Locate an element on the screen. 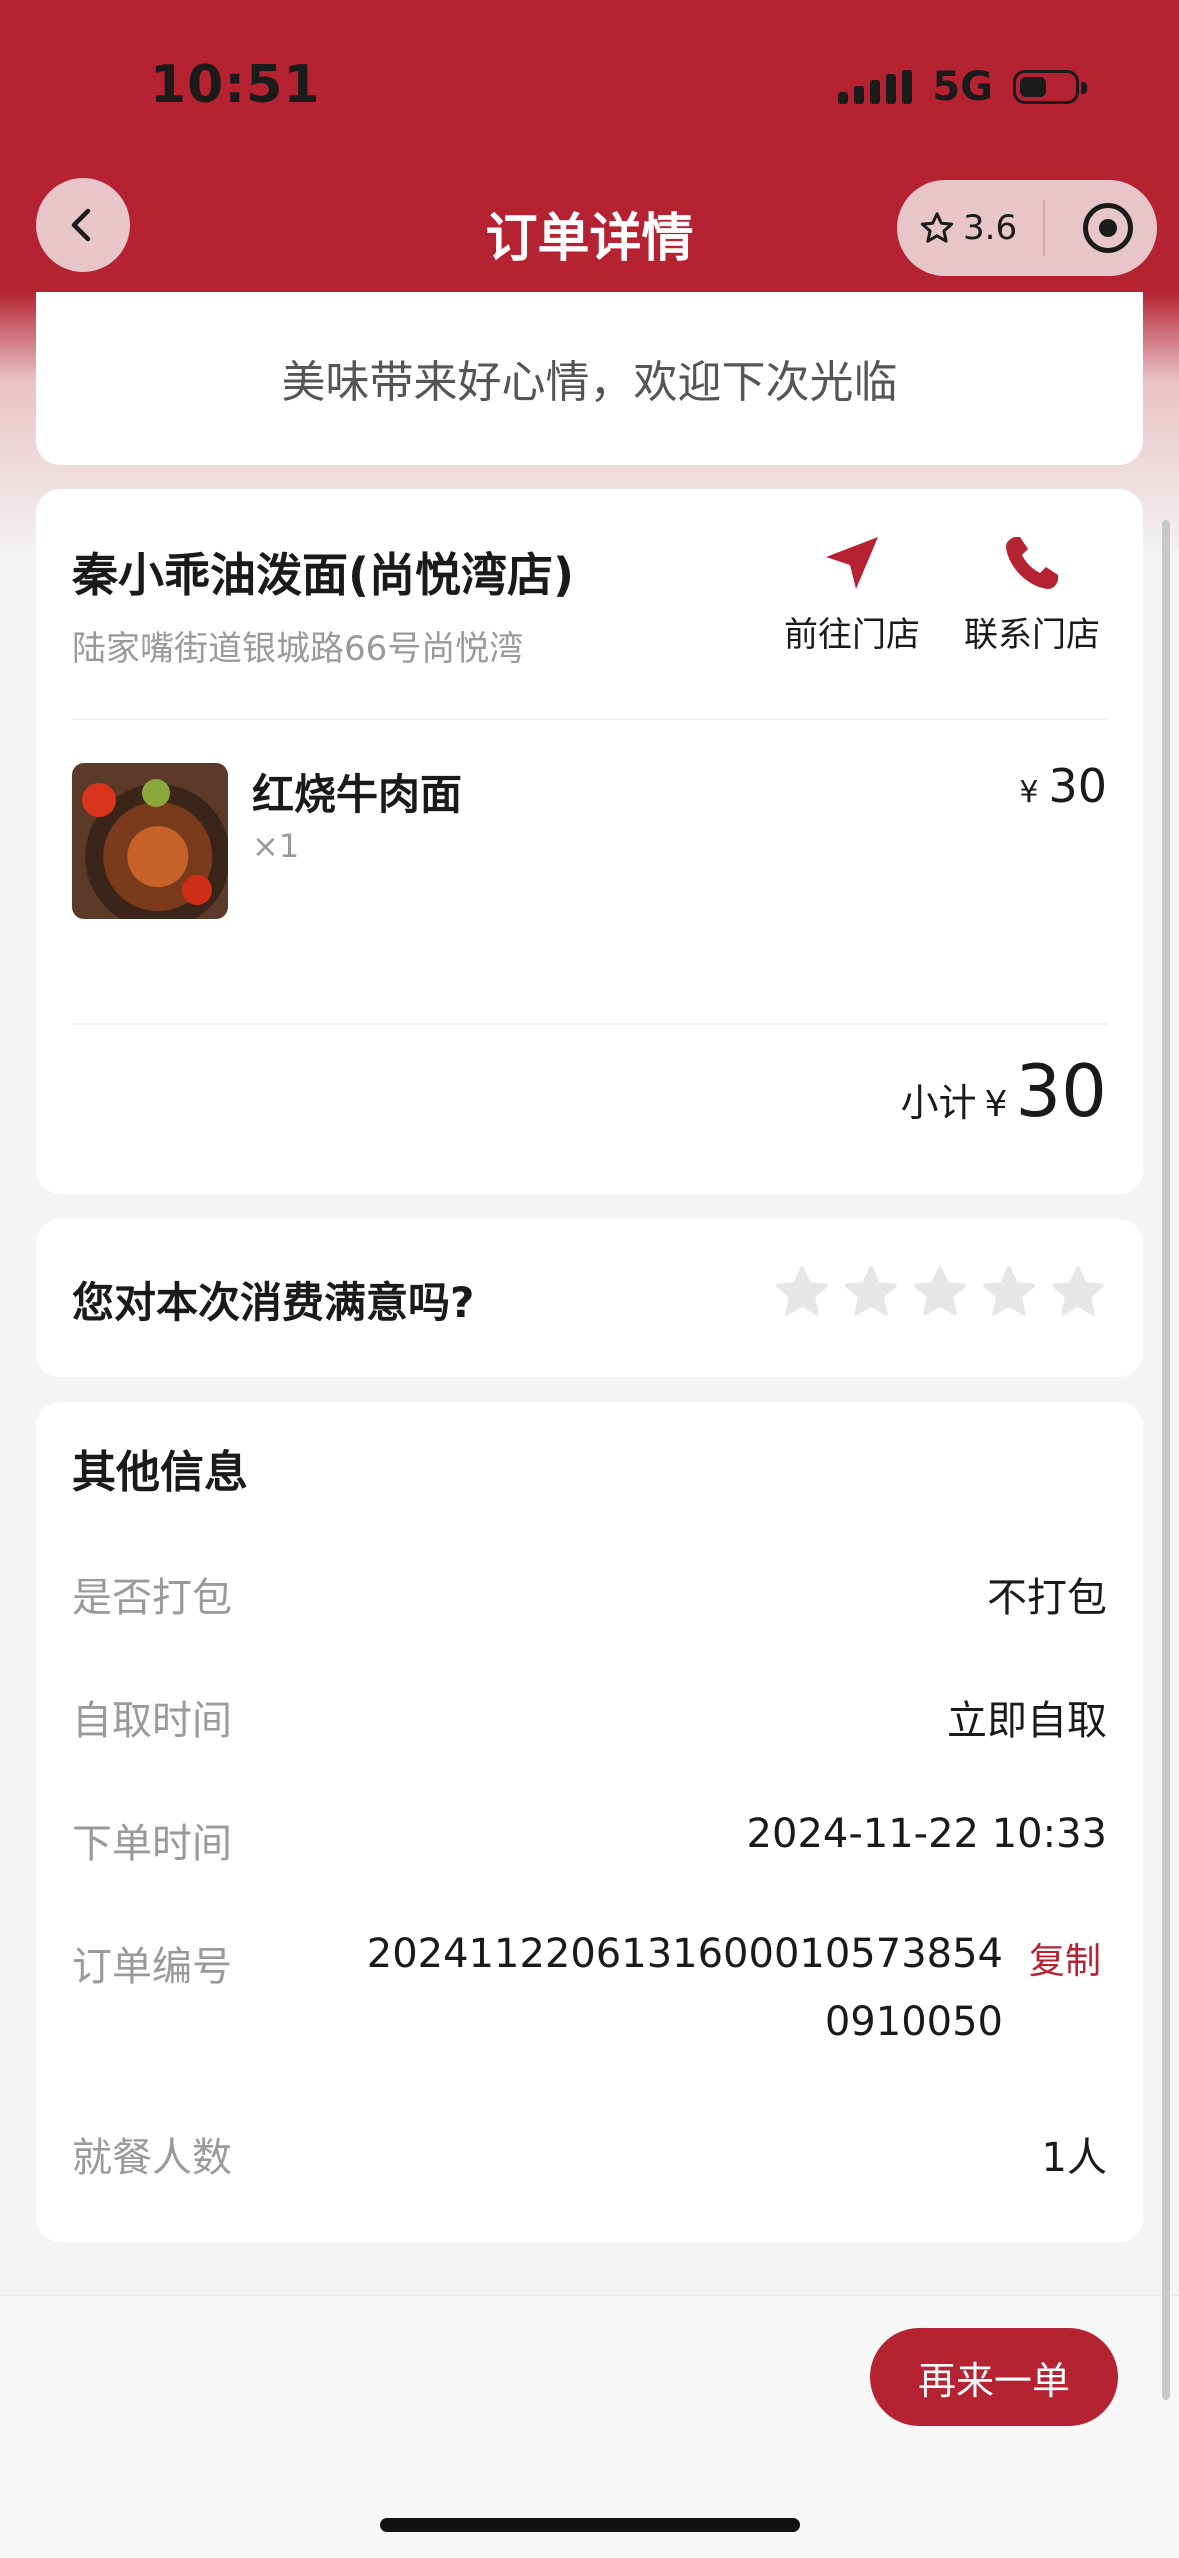  navigate-to-store-button: 前往门店 is located at coordinates (852, 594).